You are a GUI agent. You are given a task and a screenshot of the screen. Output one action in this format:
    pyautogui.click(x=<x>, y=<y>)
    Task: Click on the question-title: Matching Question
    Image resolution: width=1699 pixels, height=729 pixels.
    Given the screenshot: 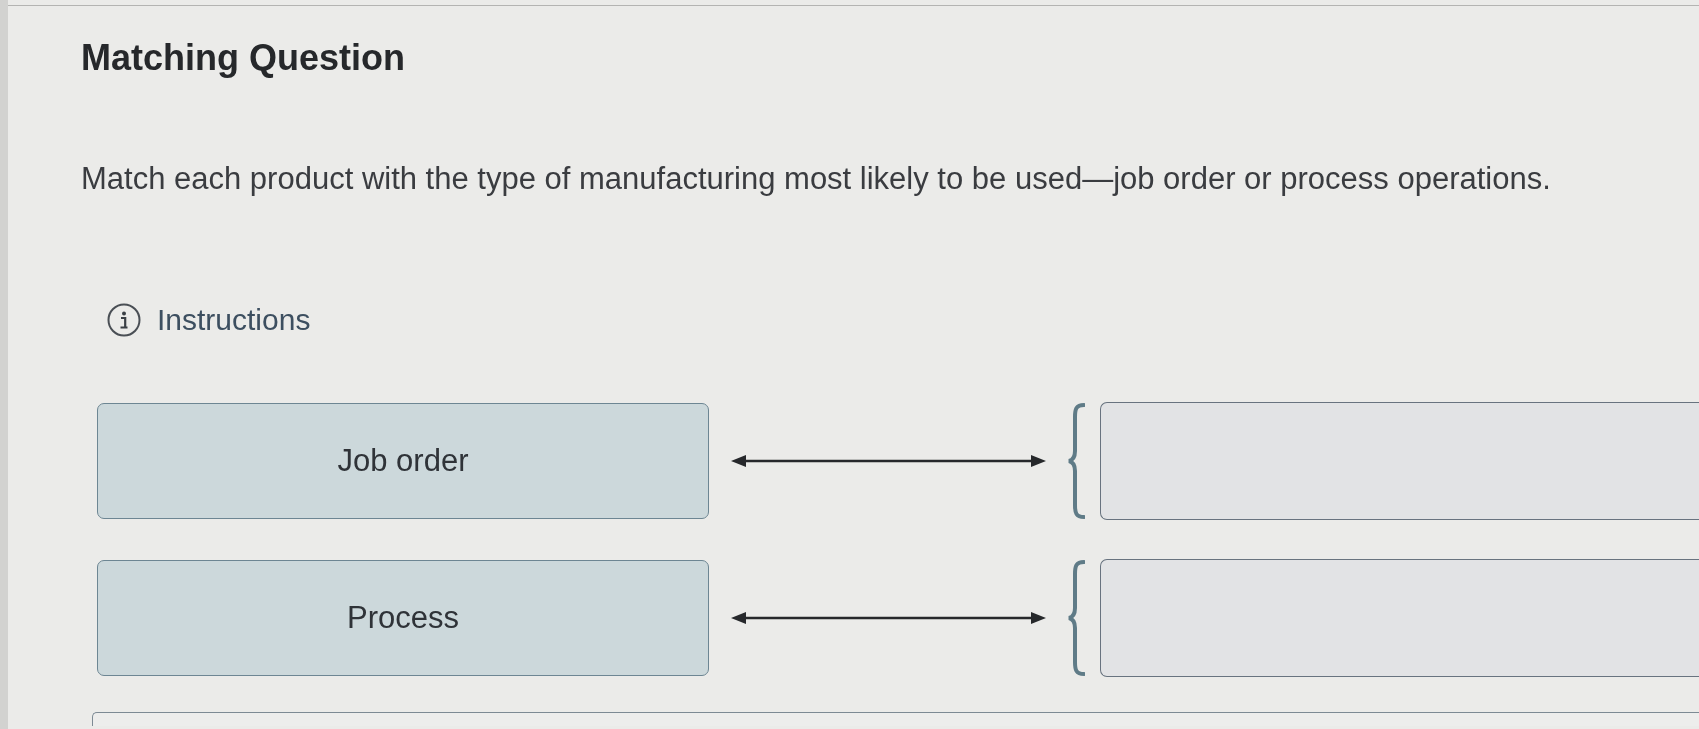 What is the action you would take?
    pyautogui.click(x=243, y=58)
    